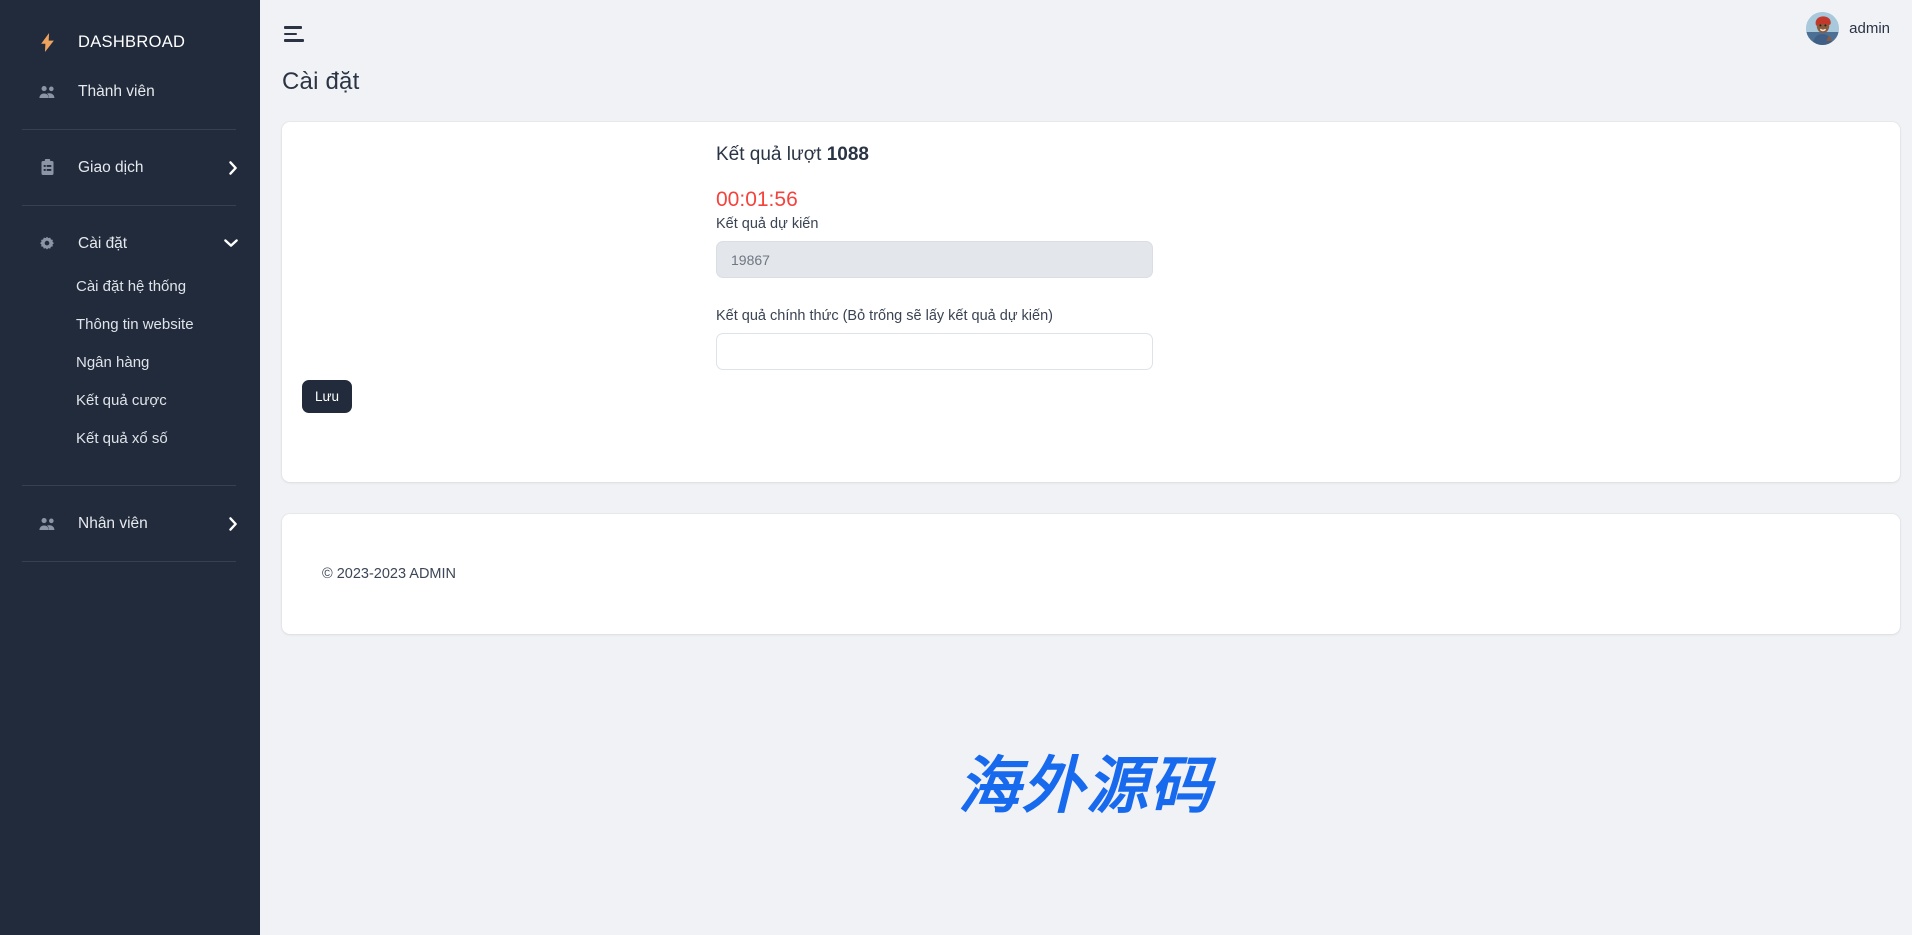 The image size is (1912, 935). What do you see at coordinates (111, 167) in the screenshot?
I see `sidebar-item-label: Giao dịch` at bounding box center [111, 167].